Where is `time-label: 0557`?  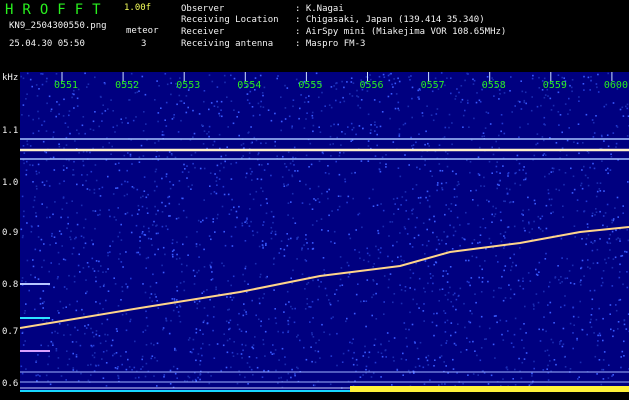
time-label: 0557 is located at coordinates (433, 85).